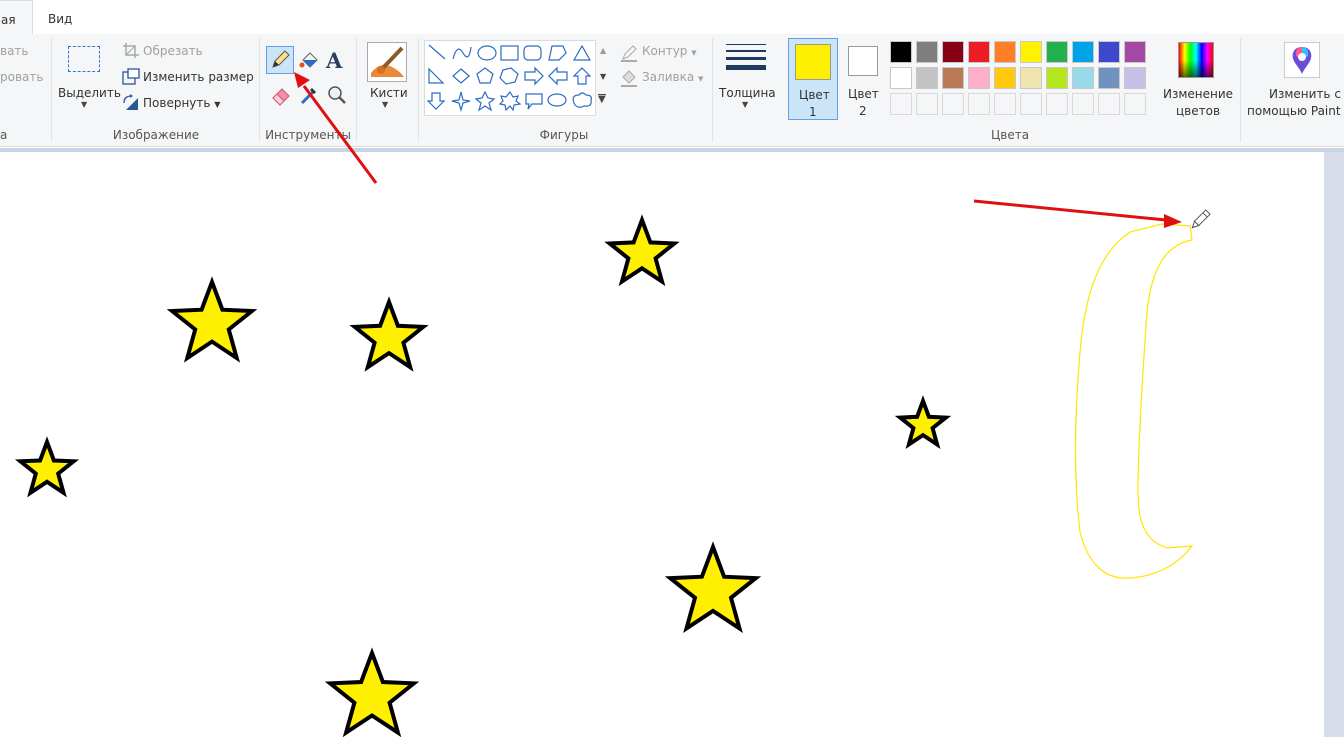  Describe the element at coordinates (665, 51) in the screenshot. I see `outline-label: Контур` at that location.